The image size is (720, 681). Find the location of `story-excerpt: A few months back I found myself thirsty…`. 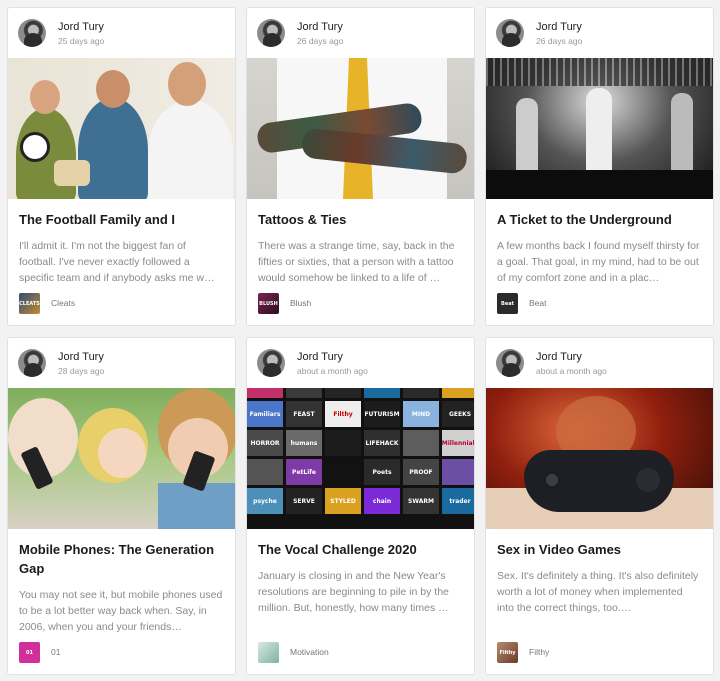

story-excerpt: A few months back I found myself thirsty… is located at coordinates (598, 262).